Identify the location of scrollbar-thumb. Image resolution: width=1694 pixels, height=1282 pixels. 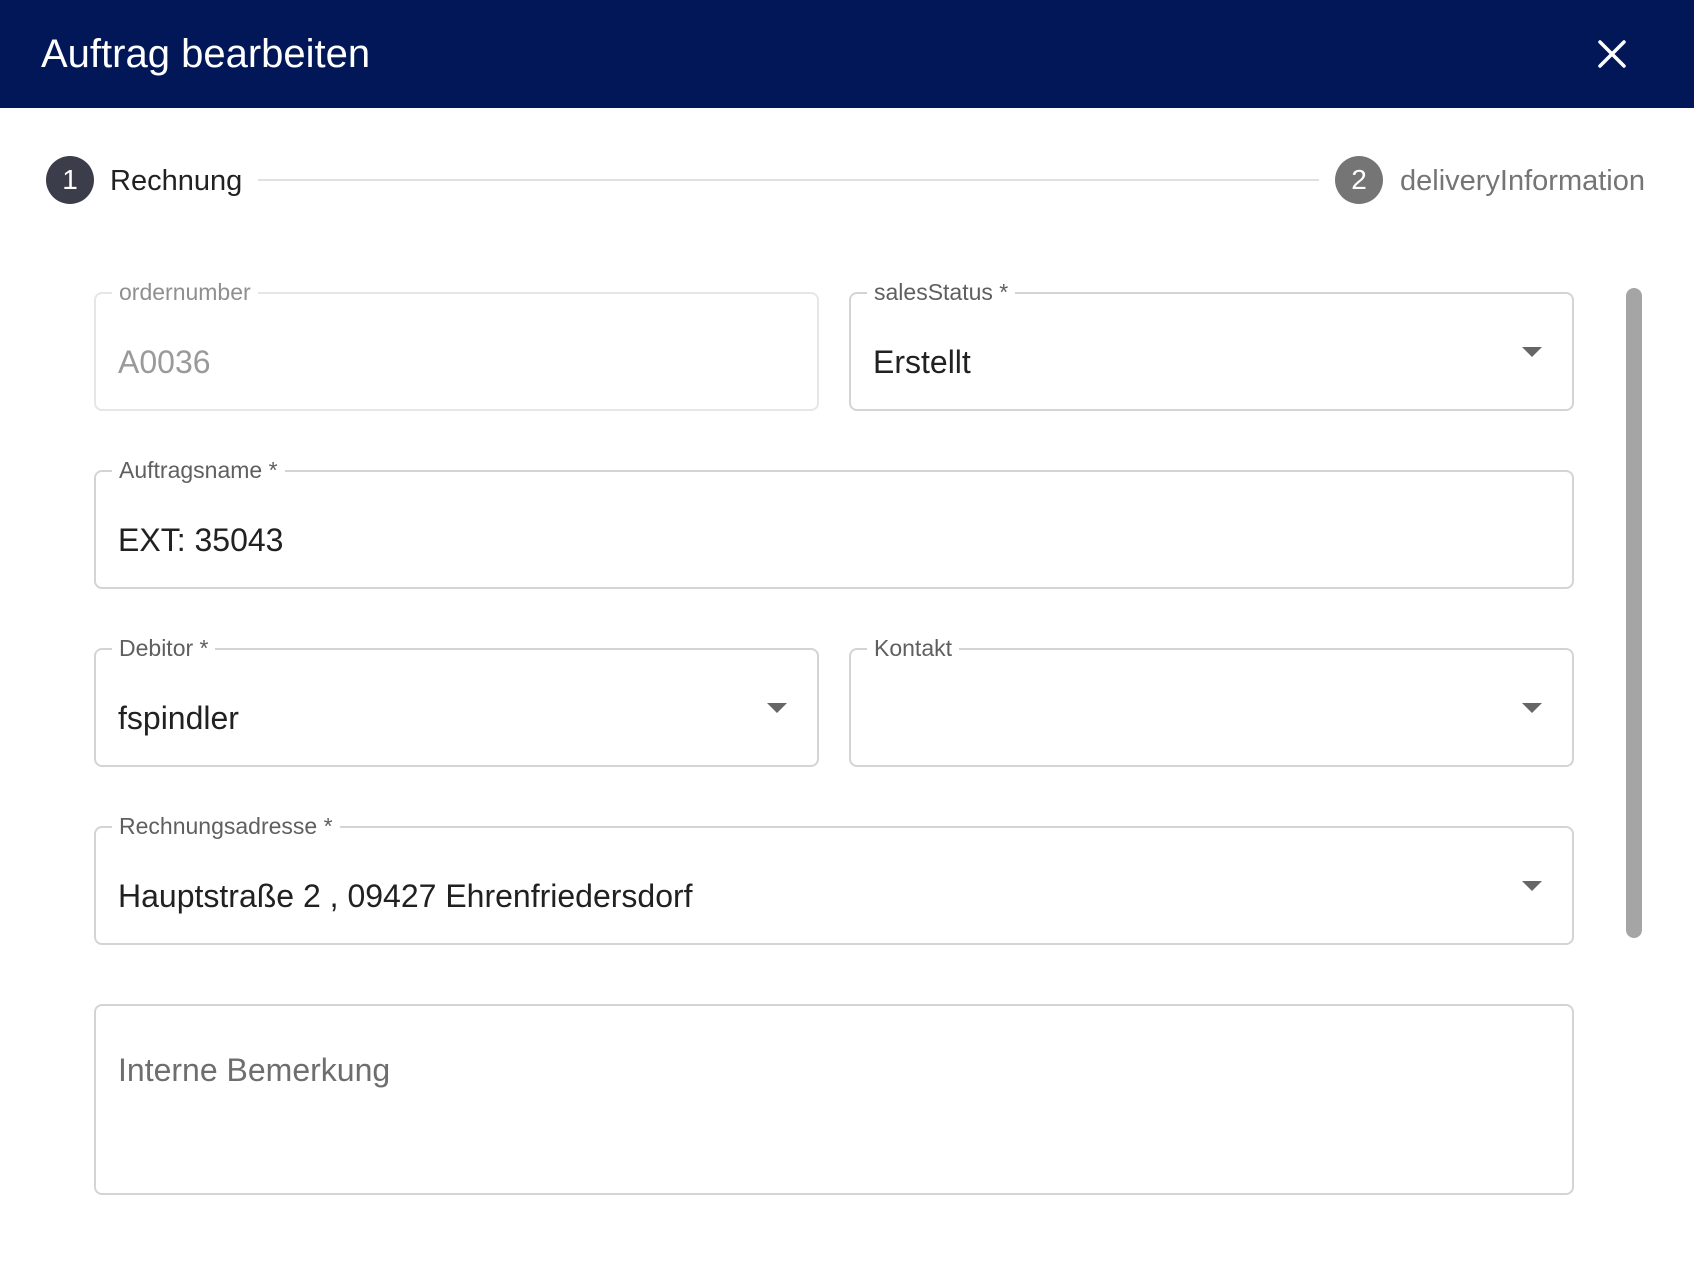
(1634, 613).